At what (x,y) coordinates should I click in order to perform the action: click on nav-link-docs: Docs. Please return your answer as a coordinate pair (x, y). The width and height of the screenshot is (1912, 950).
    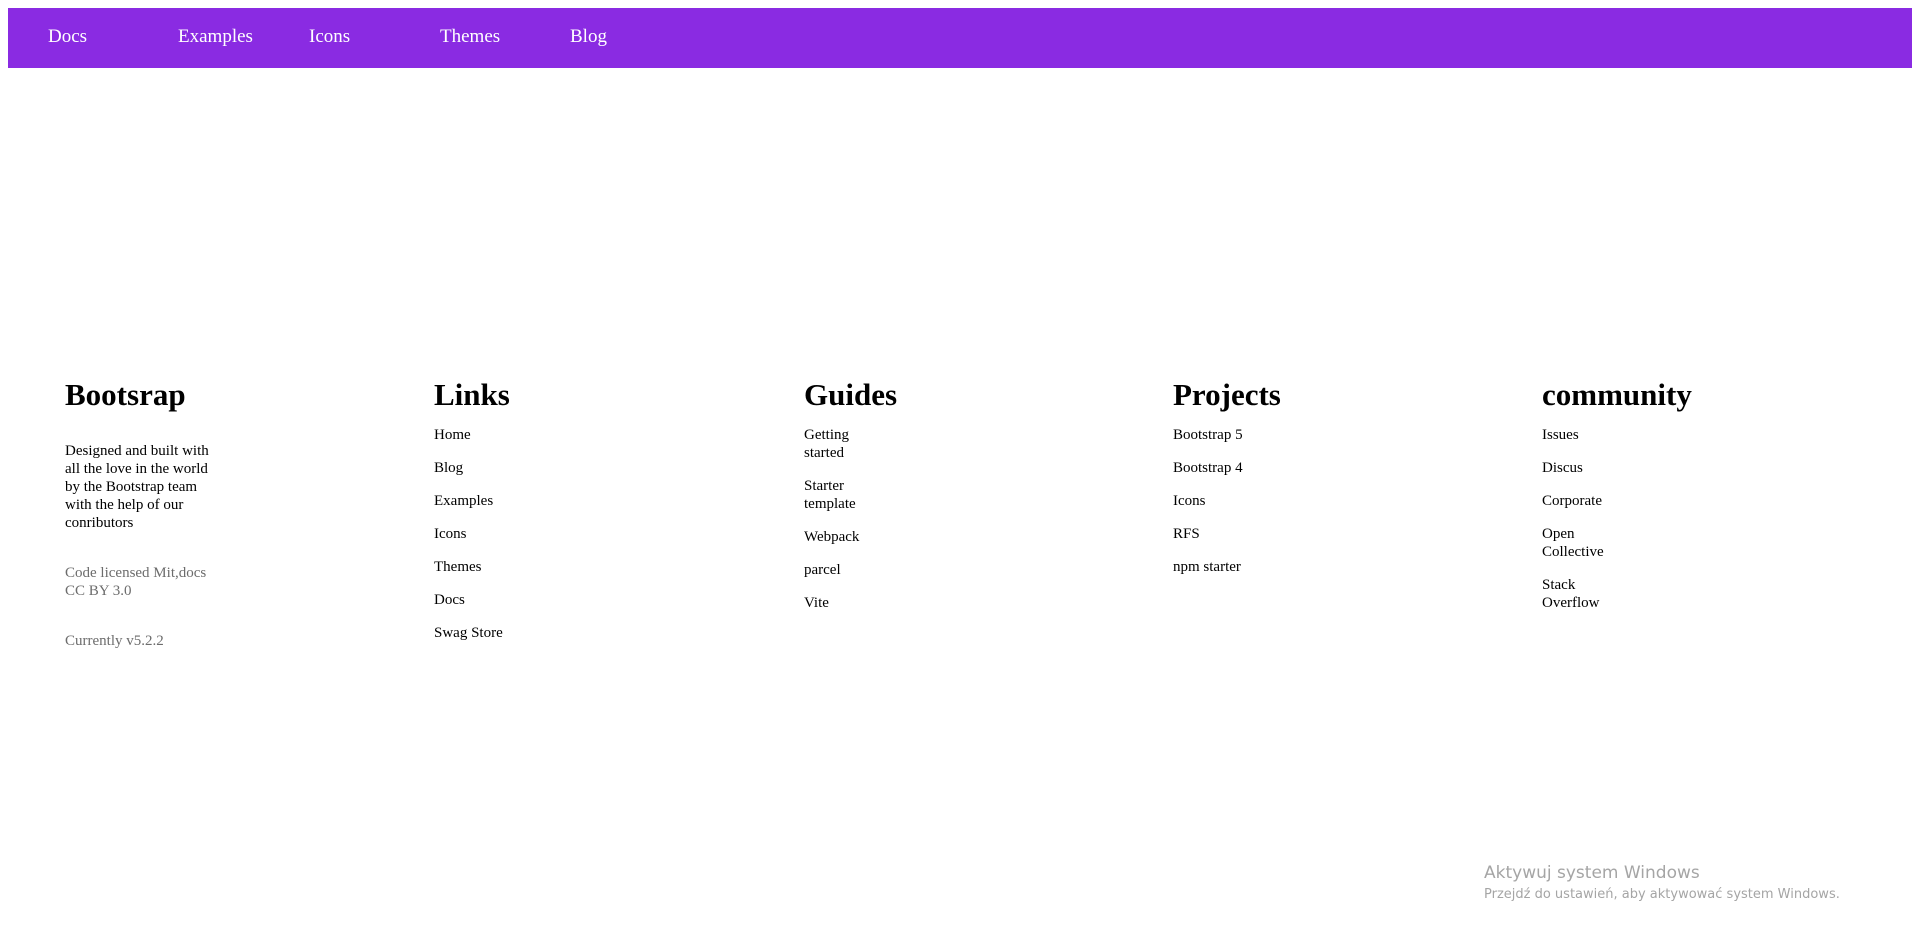
    Looking at the image, I should click on (67, 38).